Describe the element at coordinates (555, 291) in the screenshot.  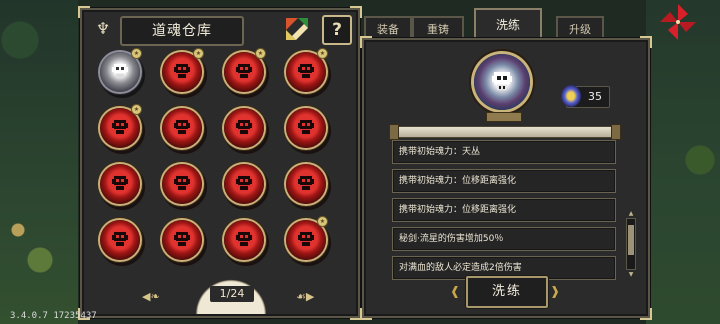
I see `wing-right-icon: ❱` at that location.